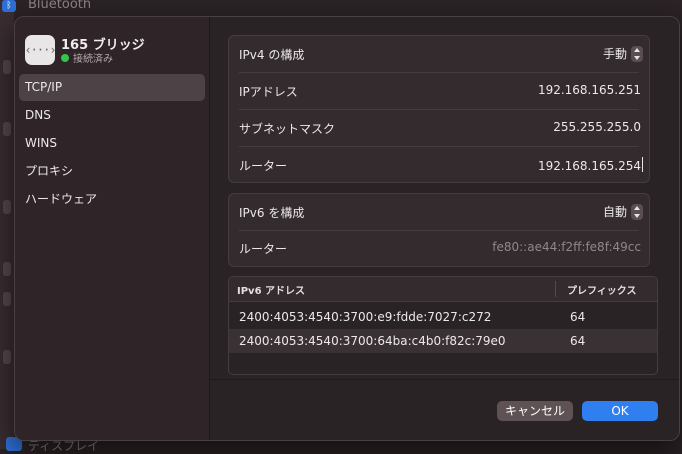 The width and height of the screenshot is (682, 454). I want to click on ipv6-address-cell: 2400:4053:4540:3700:e9:fdde:7027:c272, so click(365, 317).